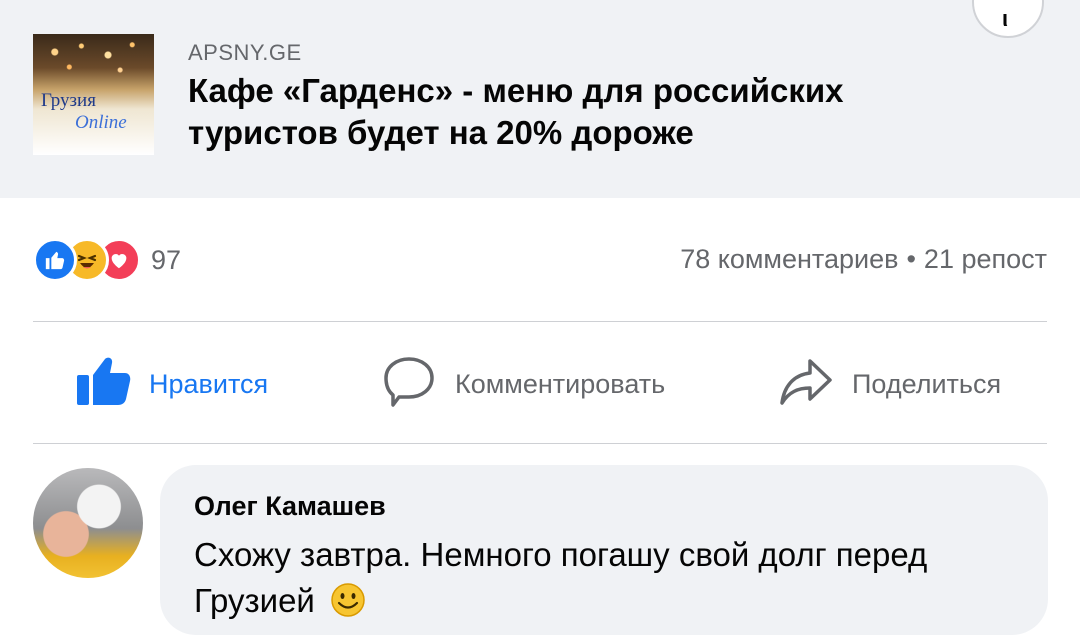  I want to click on link-domain: APSNY.GE, so click(245, 52).